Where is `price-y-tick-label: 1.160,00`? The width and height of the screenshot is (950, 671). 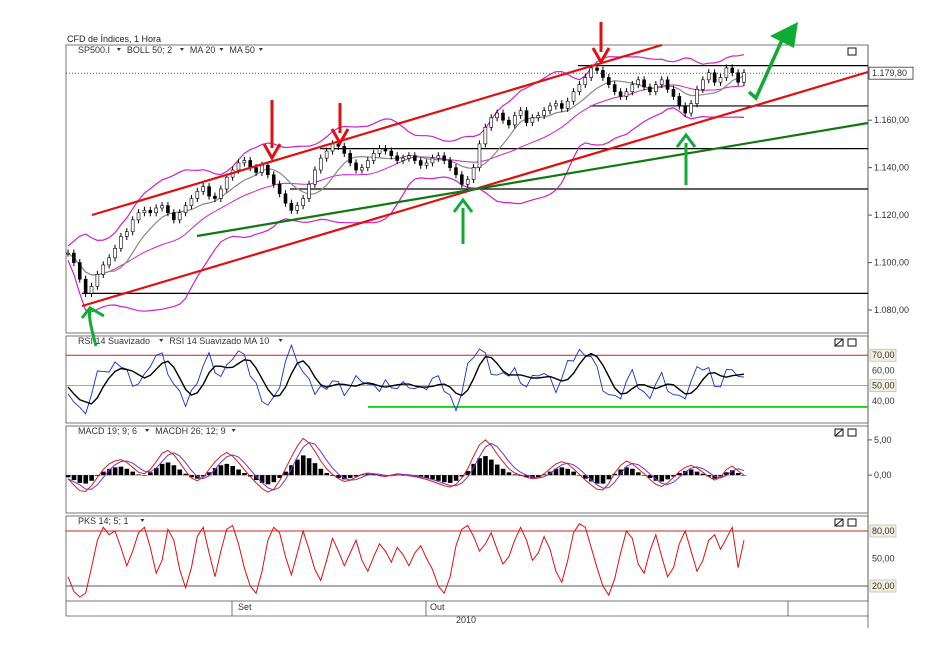 price-y-tick-label: 1.160,00 is located at coordinates (891, 120).